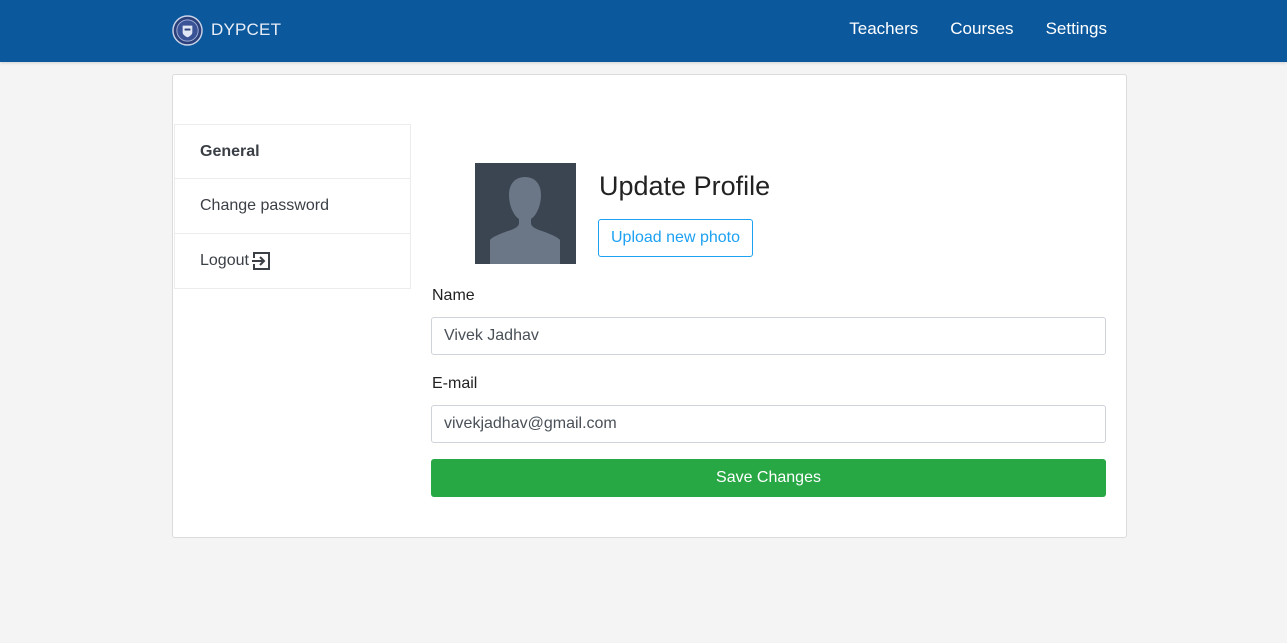 The image size is (1287, 643). Describe the element at coordinates (883, 29) in the screenshot. I see `nav-link-teachers: Teachers` at that location.